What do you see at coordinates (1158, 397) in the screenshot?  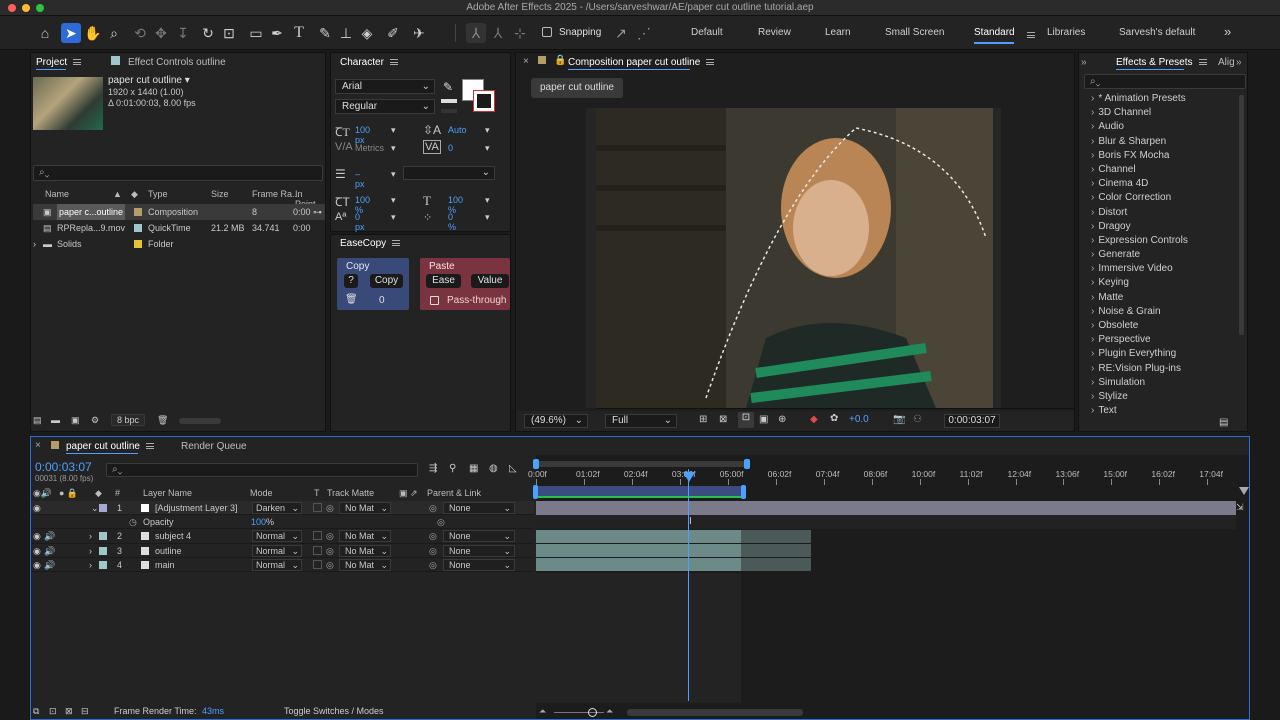 I see `effects-category-item: Stylize` at bounding box center [1158, 397].